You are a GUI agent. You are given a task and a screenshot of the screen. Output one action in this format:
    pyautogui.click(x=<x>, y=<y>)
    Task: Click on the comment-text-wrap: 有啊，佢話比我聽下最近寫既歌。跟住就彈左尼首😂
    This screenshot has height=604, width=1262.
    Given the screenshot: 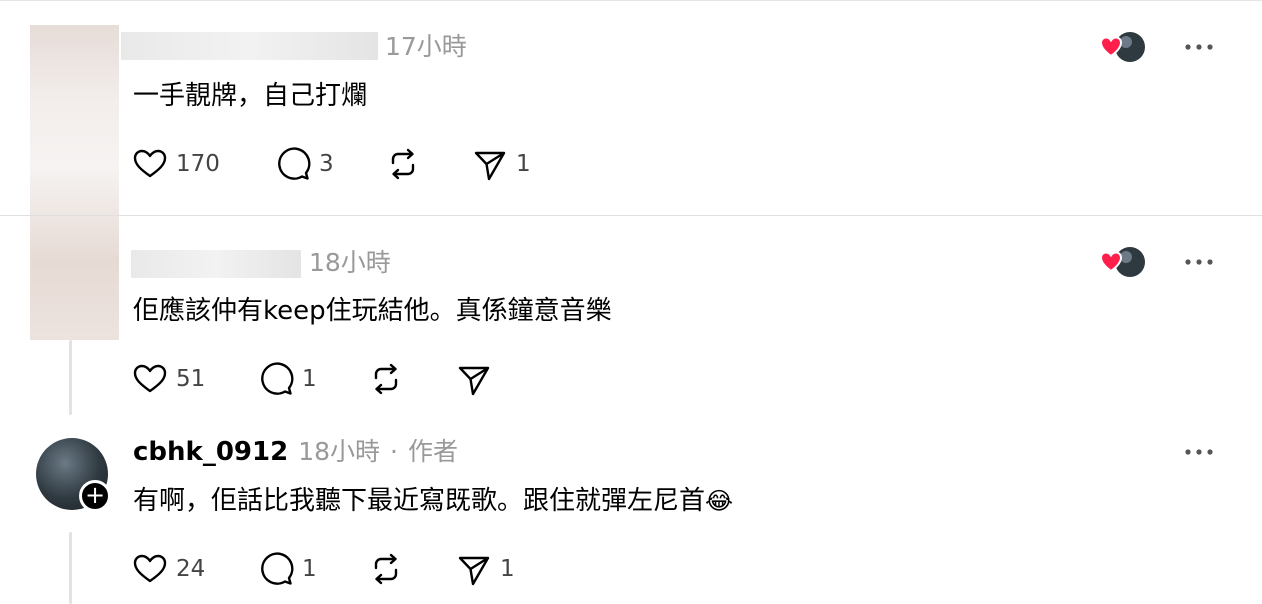 What is the action you would take?
    pyautogui.click(x=433, y=501)
    